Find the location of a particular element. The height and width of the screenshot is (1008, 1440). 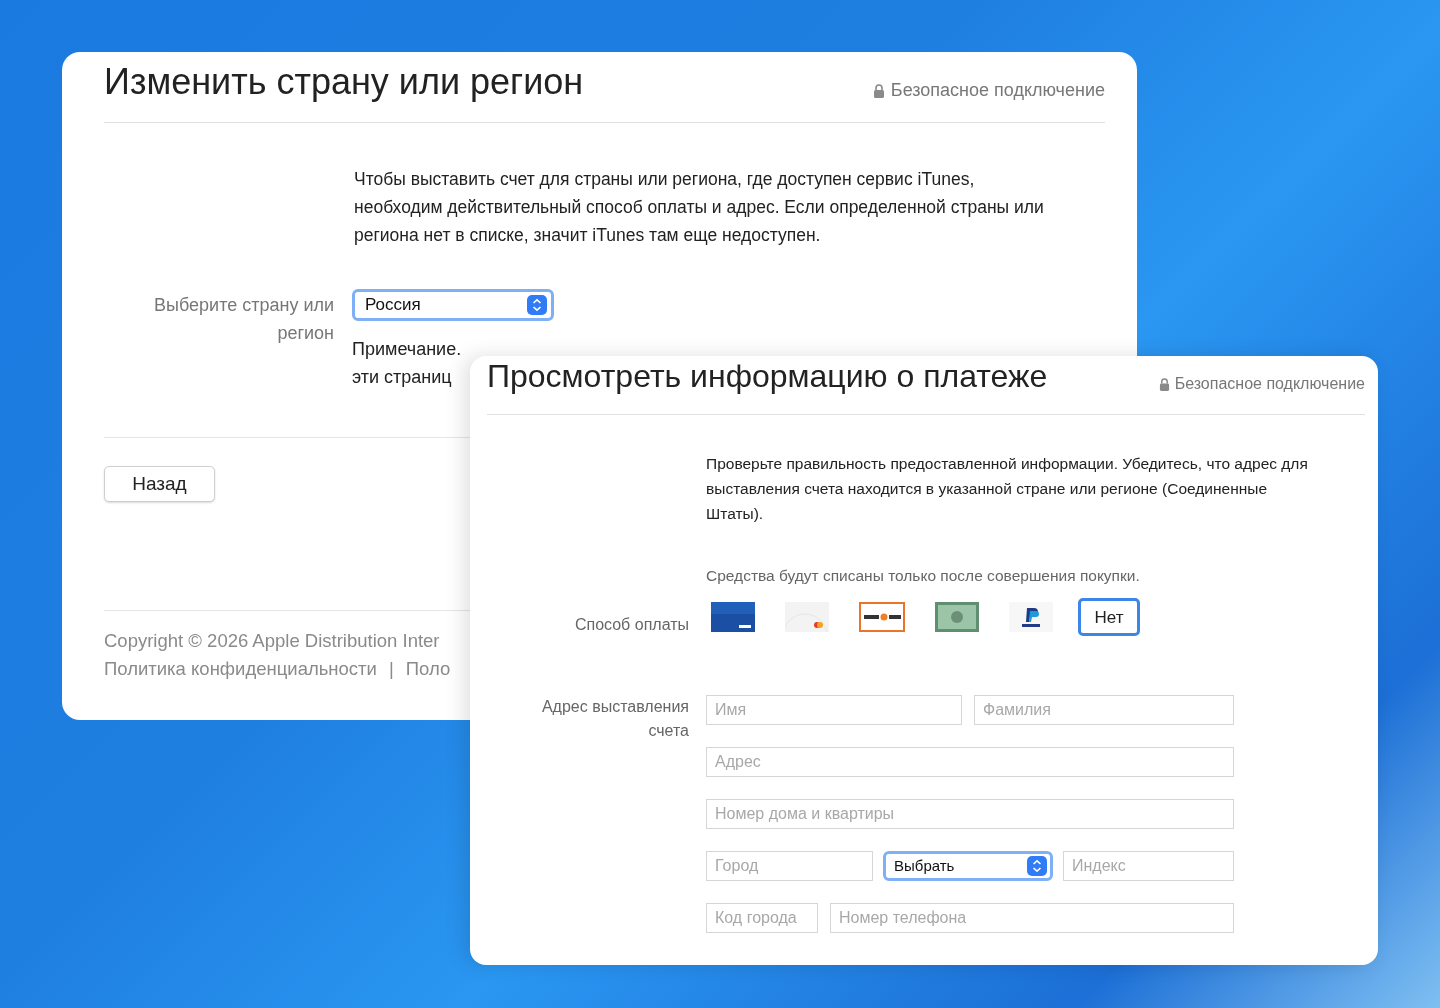

text-field: Город is located at coordinates (789, 866).